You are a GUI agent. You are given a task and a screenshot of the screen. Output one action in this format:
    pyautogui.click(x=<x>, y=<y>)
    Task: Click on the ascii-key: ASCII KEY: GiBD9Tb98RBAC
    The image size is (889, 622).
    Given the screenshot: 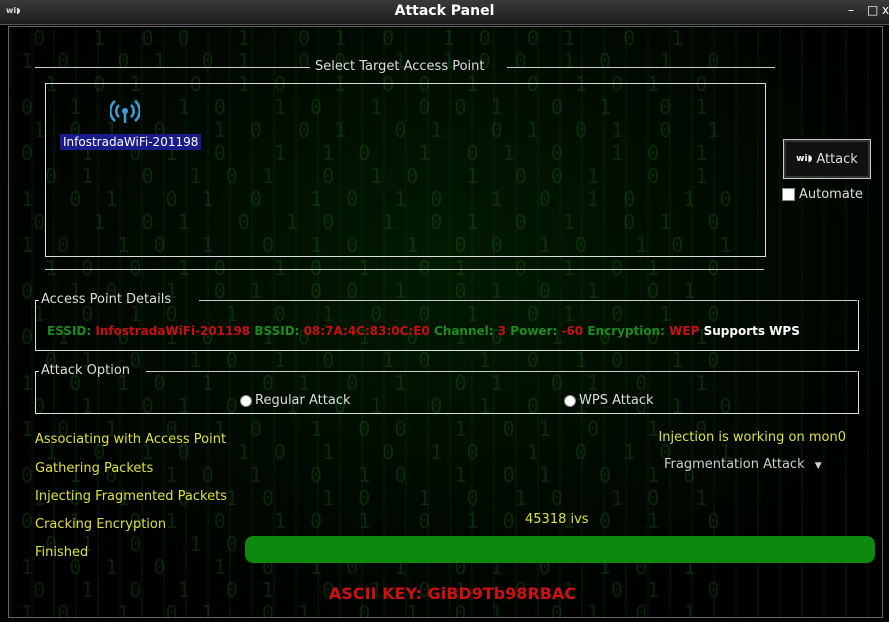 What is the action you would take?
    pyautogui.click(x=453, y=593)
    